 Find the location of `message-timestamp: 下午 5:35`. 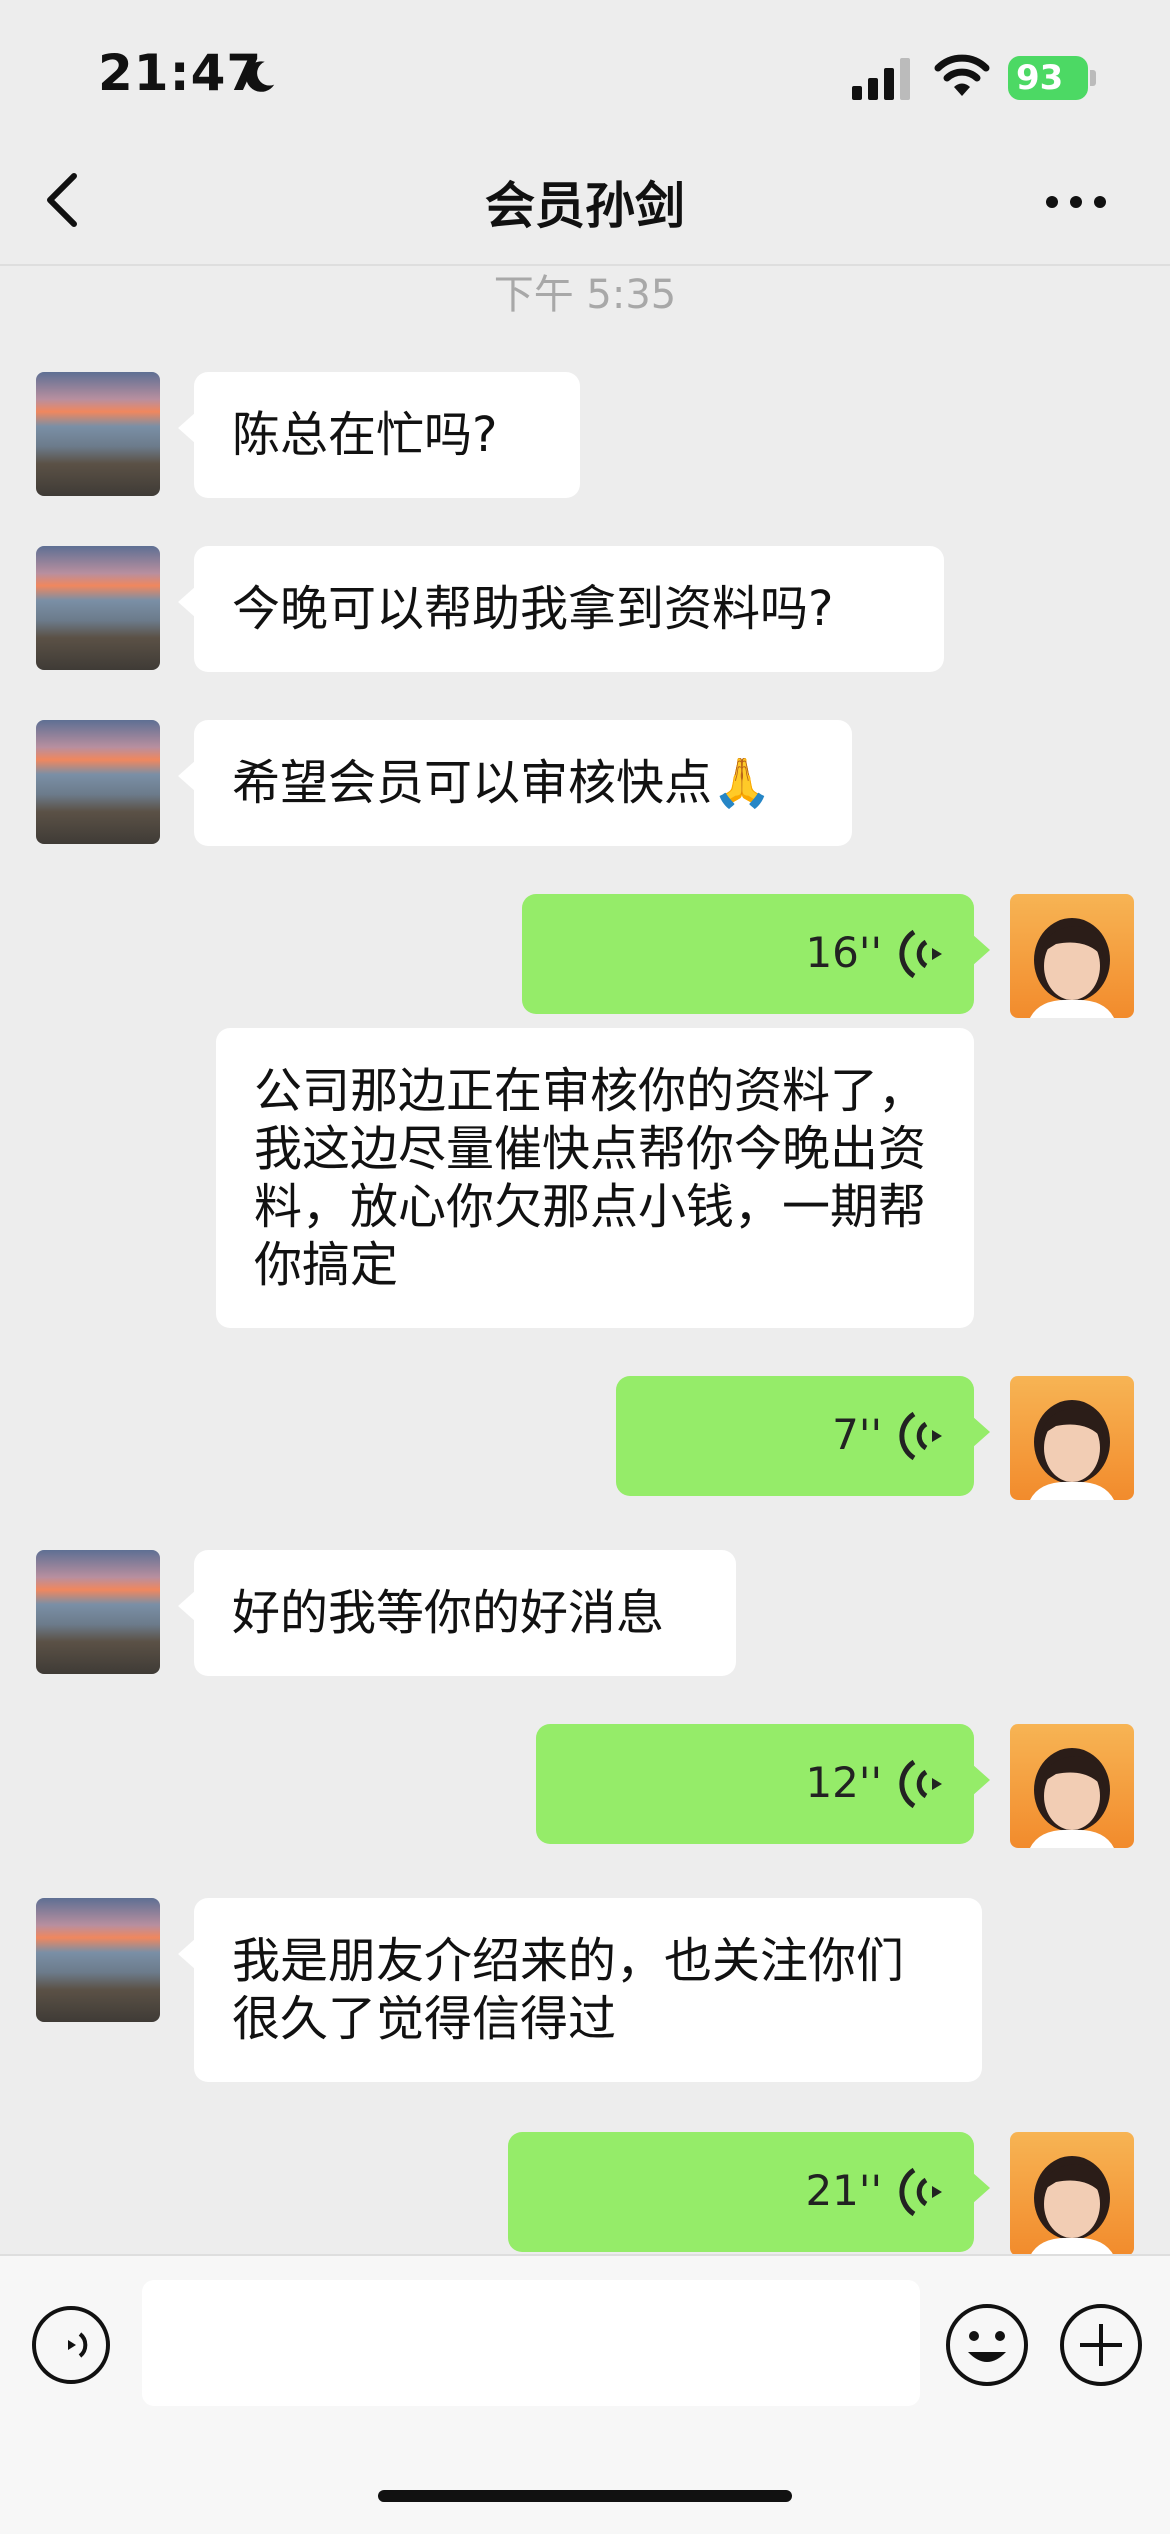

message-timestamp: 下午 5:35 is located at coordinates (585, 295).